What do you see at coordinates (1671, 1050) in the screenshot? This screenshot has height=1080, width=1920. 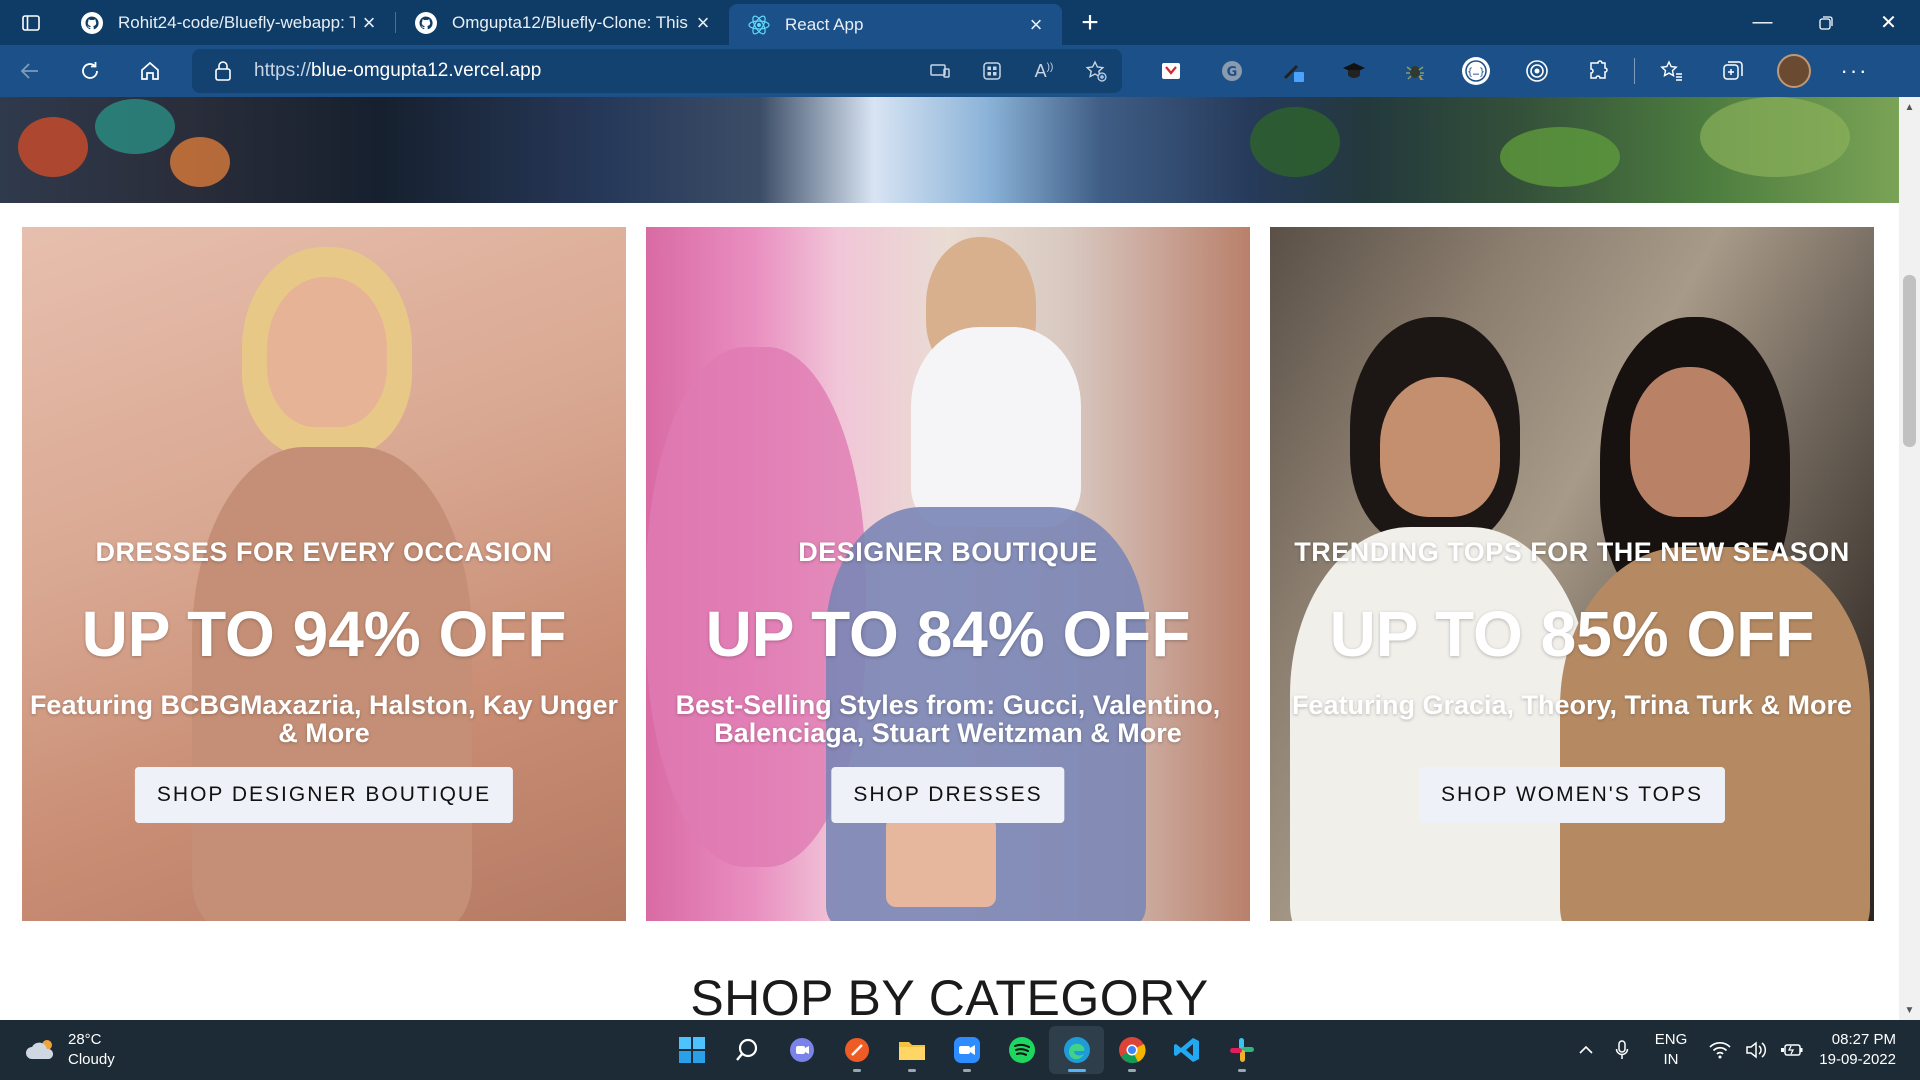 I see `language-indicator: ENG IN` at bounding box center [1671, 1050].